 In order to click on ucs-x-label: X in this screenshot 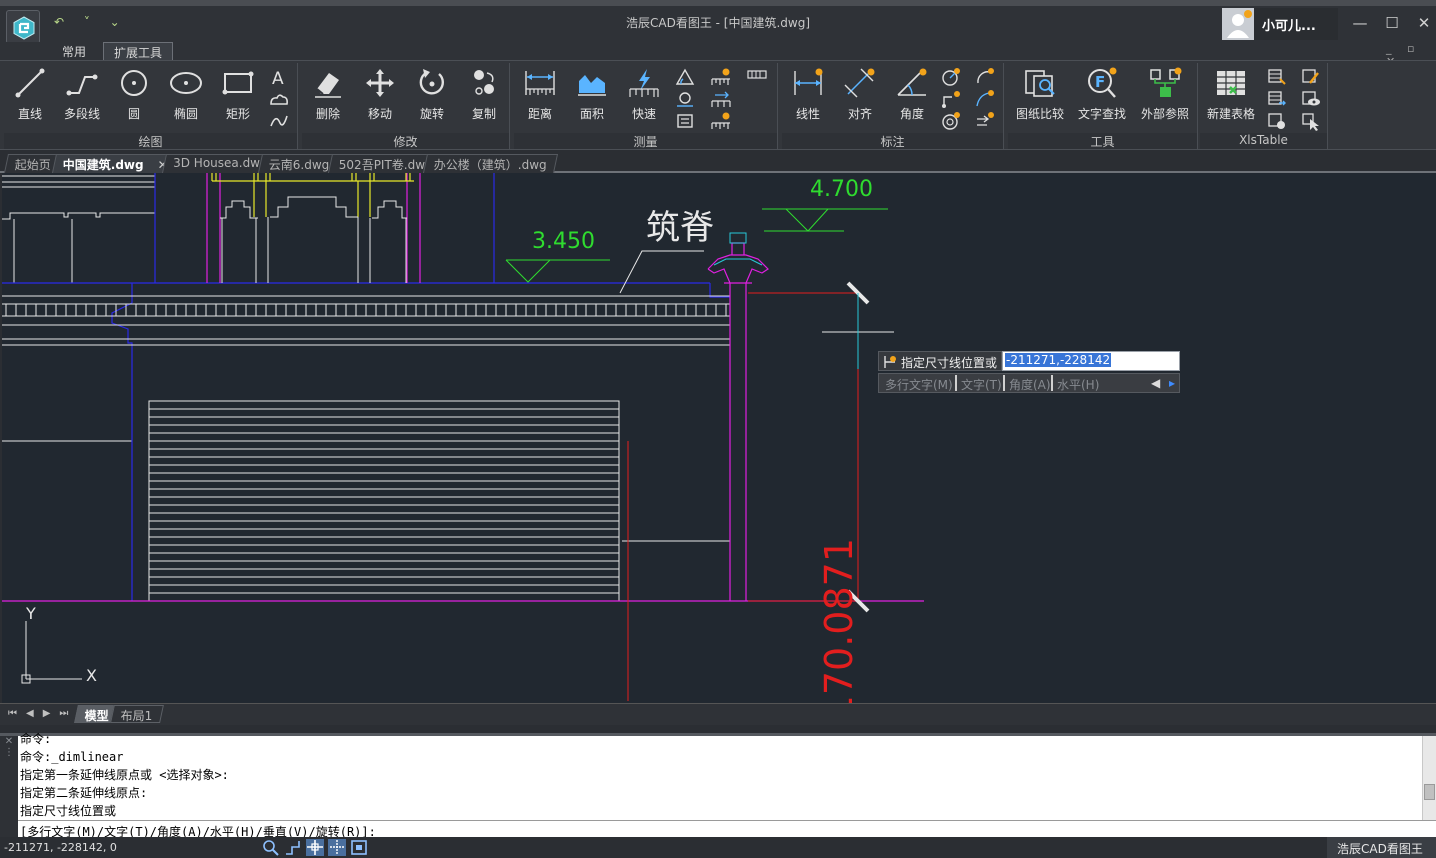, I will do `click(91, 675)`.